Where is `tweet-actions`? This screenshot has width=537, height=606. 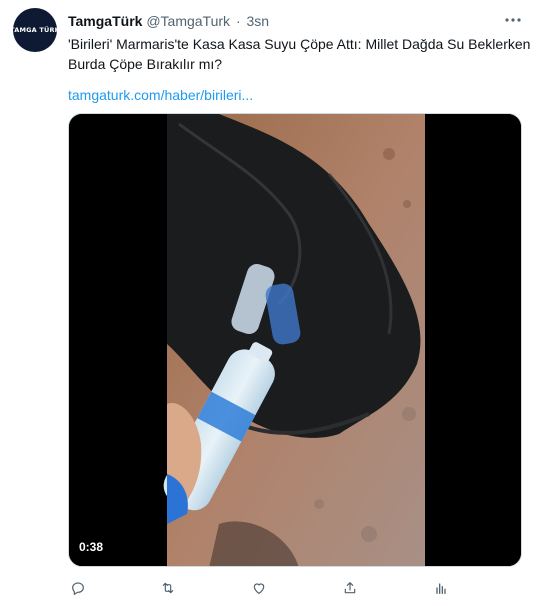
tweet-actions is located at coordinates (268, 588).